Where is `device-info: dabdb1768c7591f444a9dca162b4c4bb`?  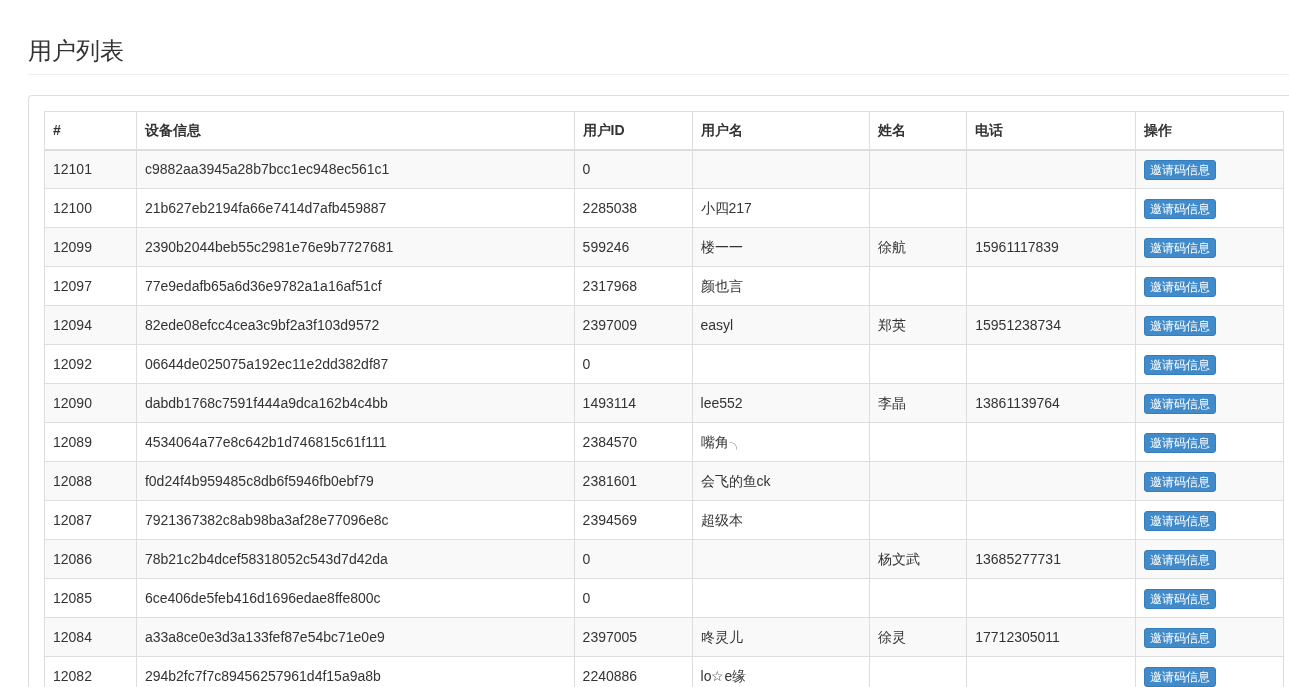
device-info: dabdb1768c7591f444a9dca162b4c4bb is located at coordinates (266, 402).